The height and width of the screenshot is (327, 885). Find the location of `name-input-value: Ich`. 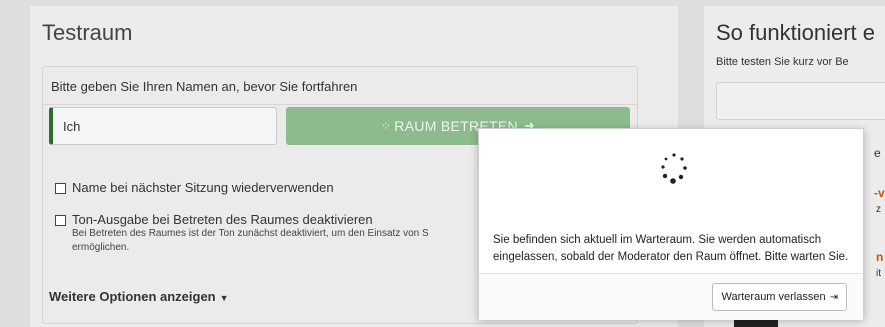

name-input-value: Ich is located at coordinates (72, 126).